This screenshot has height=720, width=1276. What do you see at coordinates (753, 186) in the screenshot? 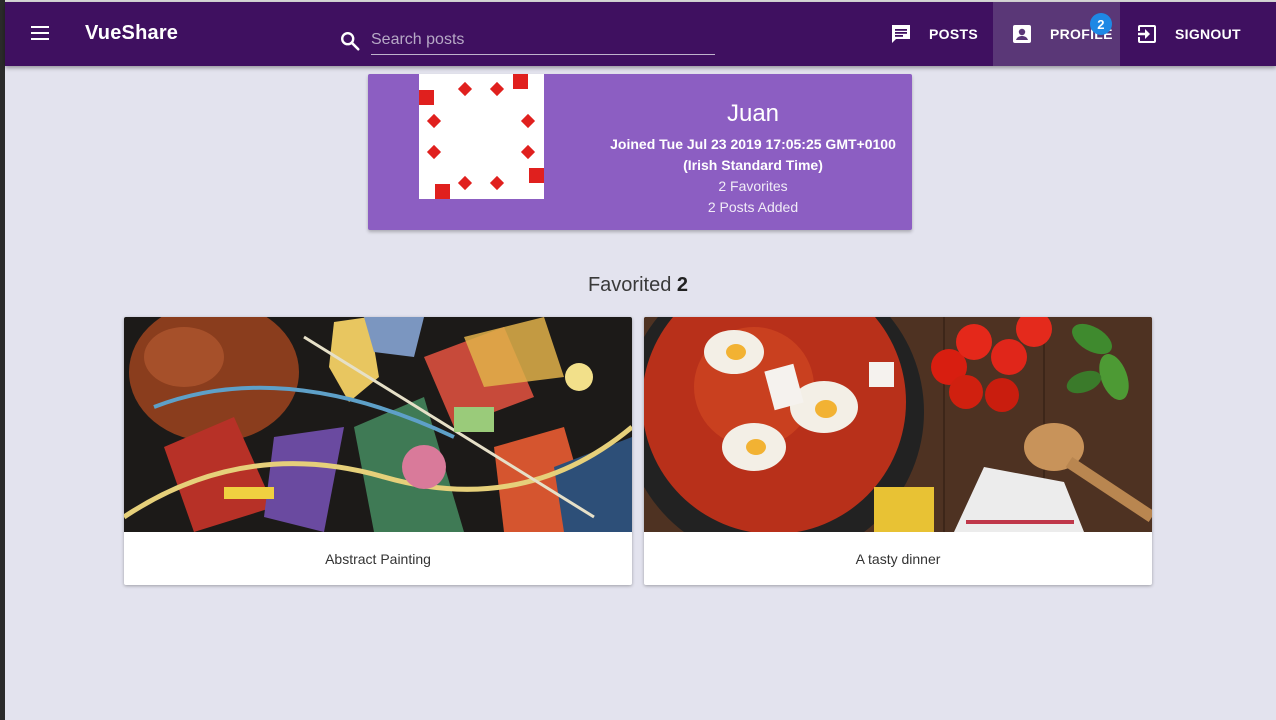
I see `profile-favorites-count: 2 Favorites` at bounding box center [753, 186].